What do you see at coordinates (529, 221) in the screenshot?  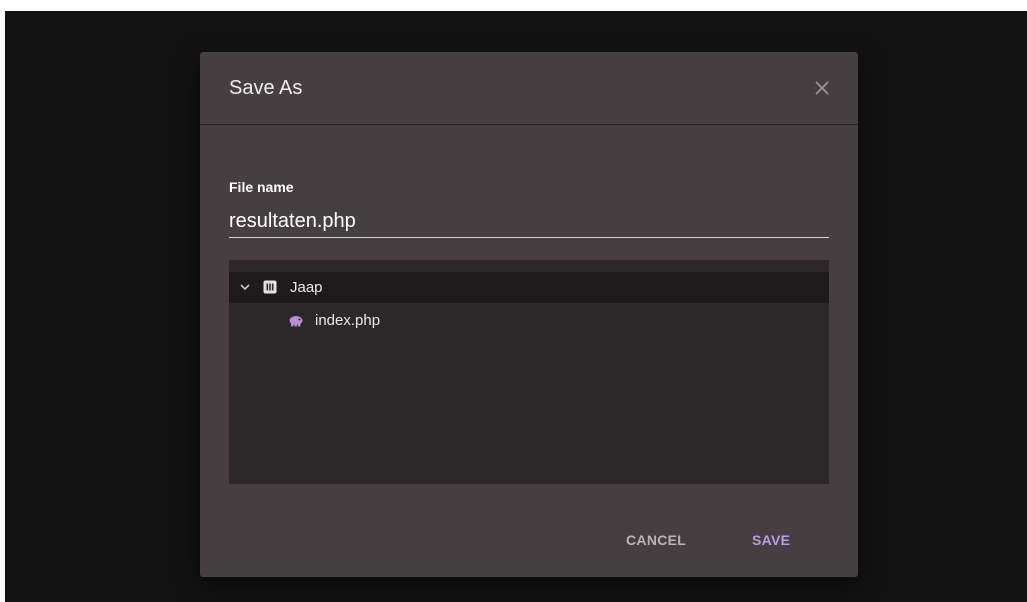 I see `file-name-input` at bounding box center [529, 221].